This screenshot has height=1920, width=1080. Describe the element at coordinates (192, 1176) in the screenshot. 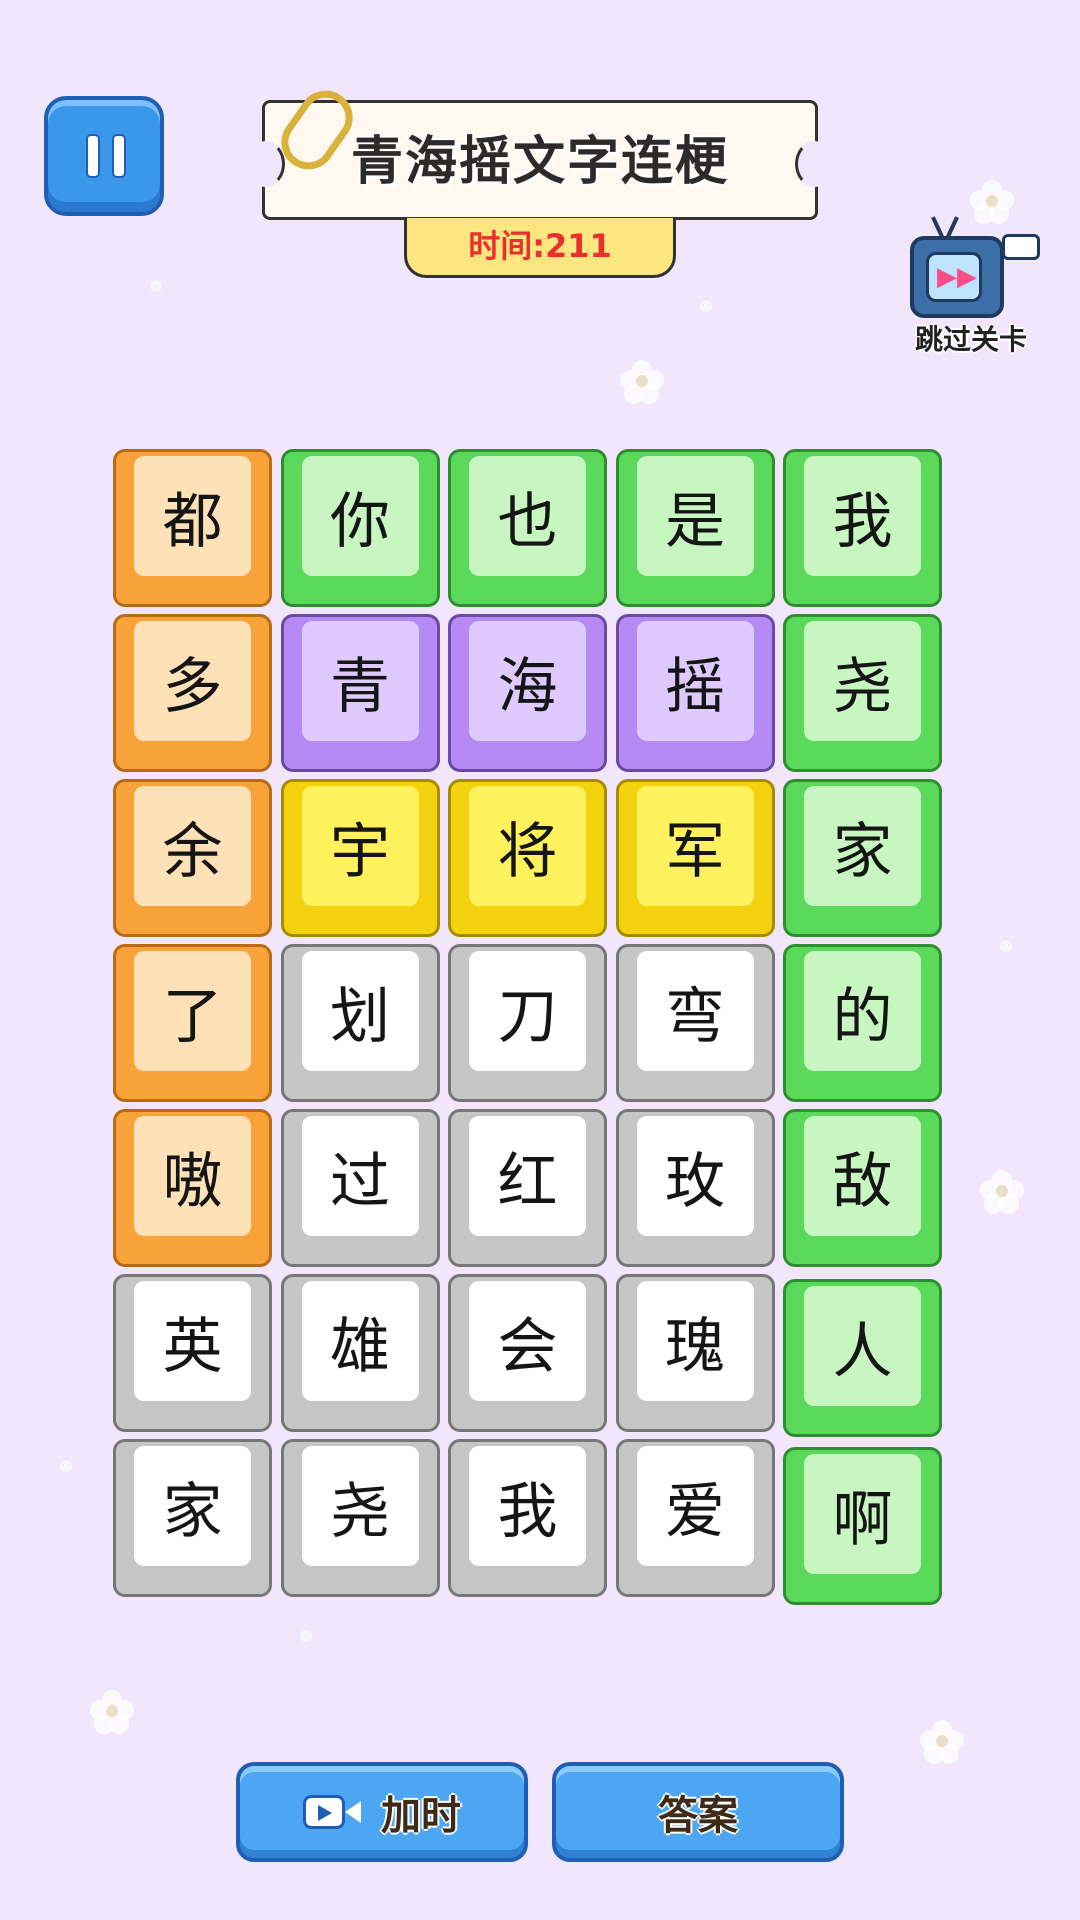

I see `tile-character: 嗷` at that location.